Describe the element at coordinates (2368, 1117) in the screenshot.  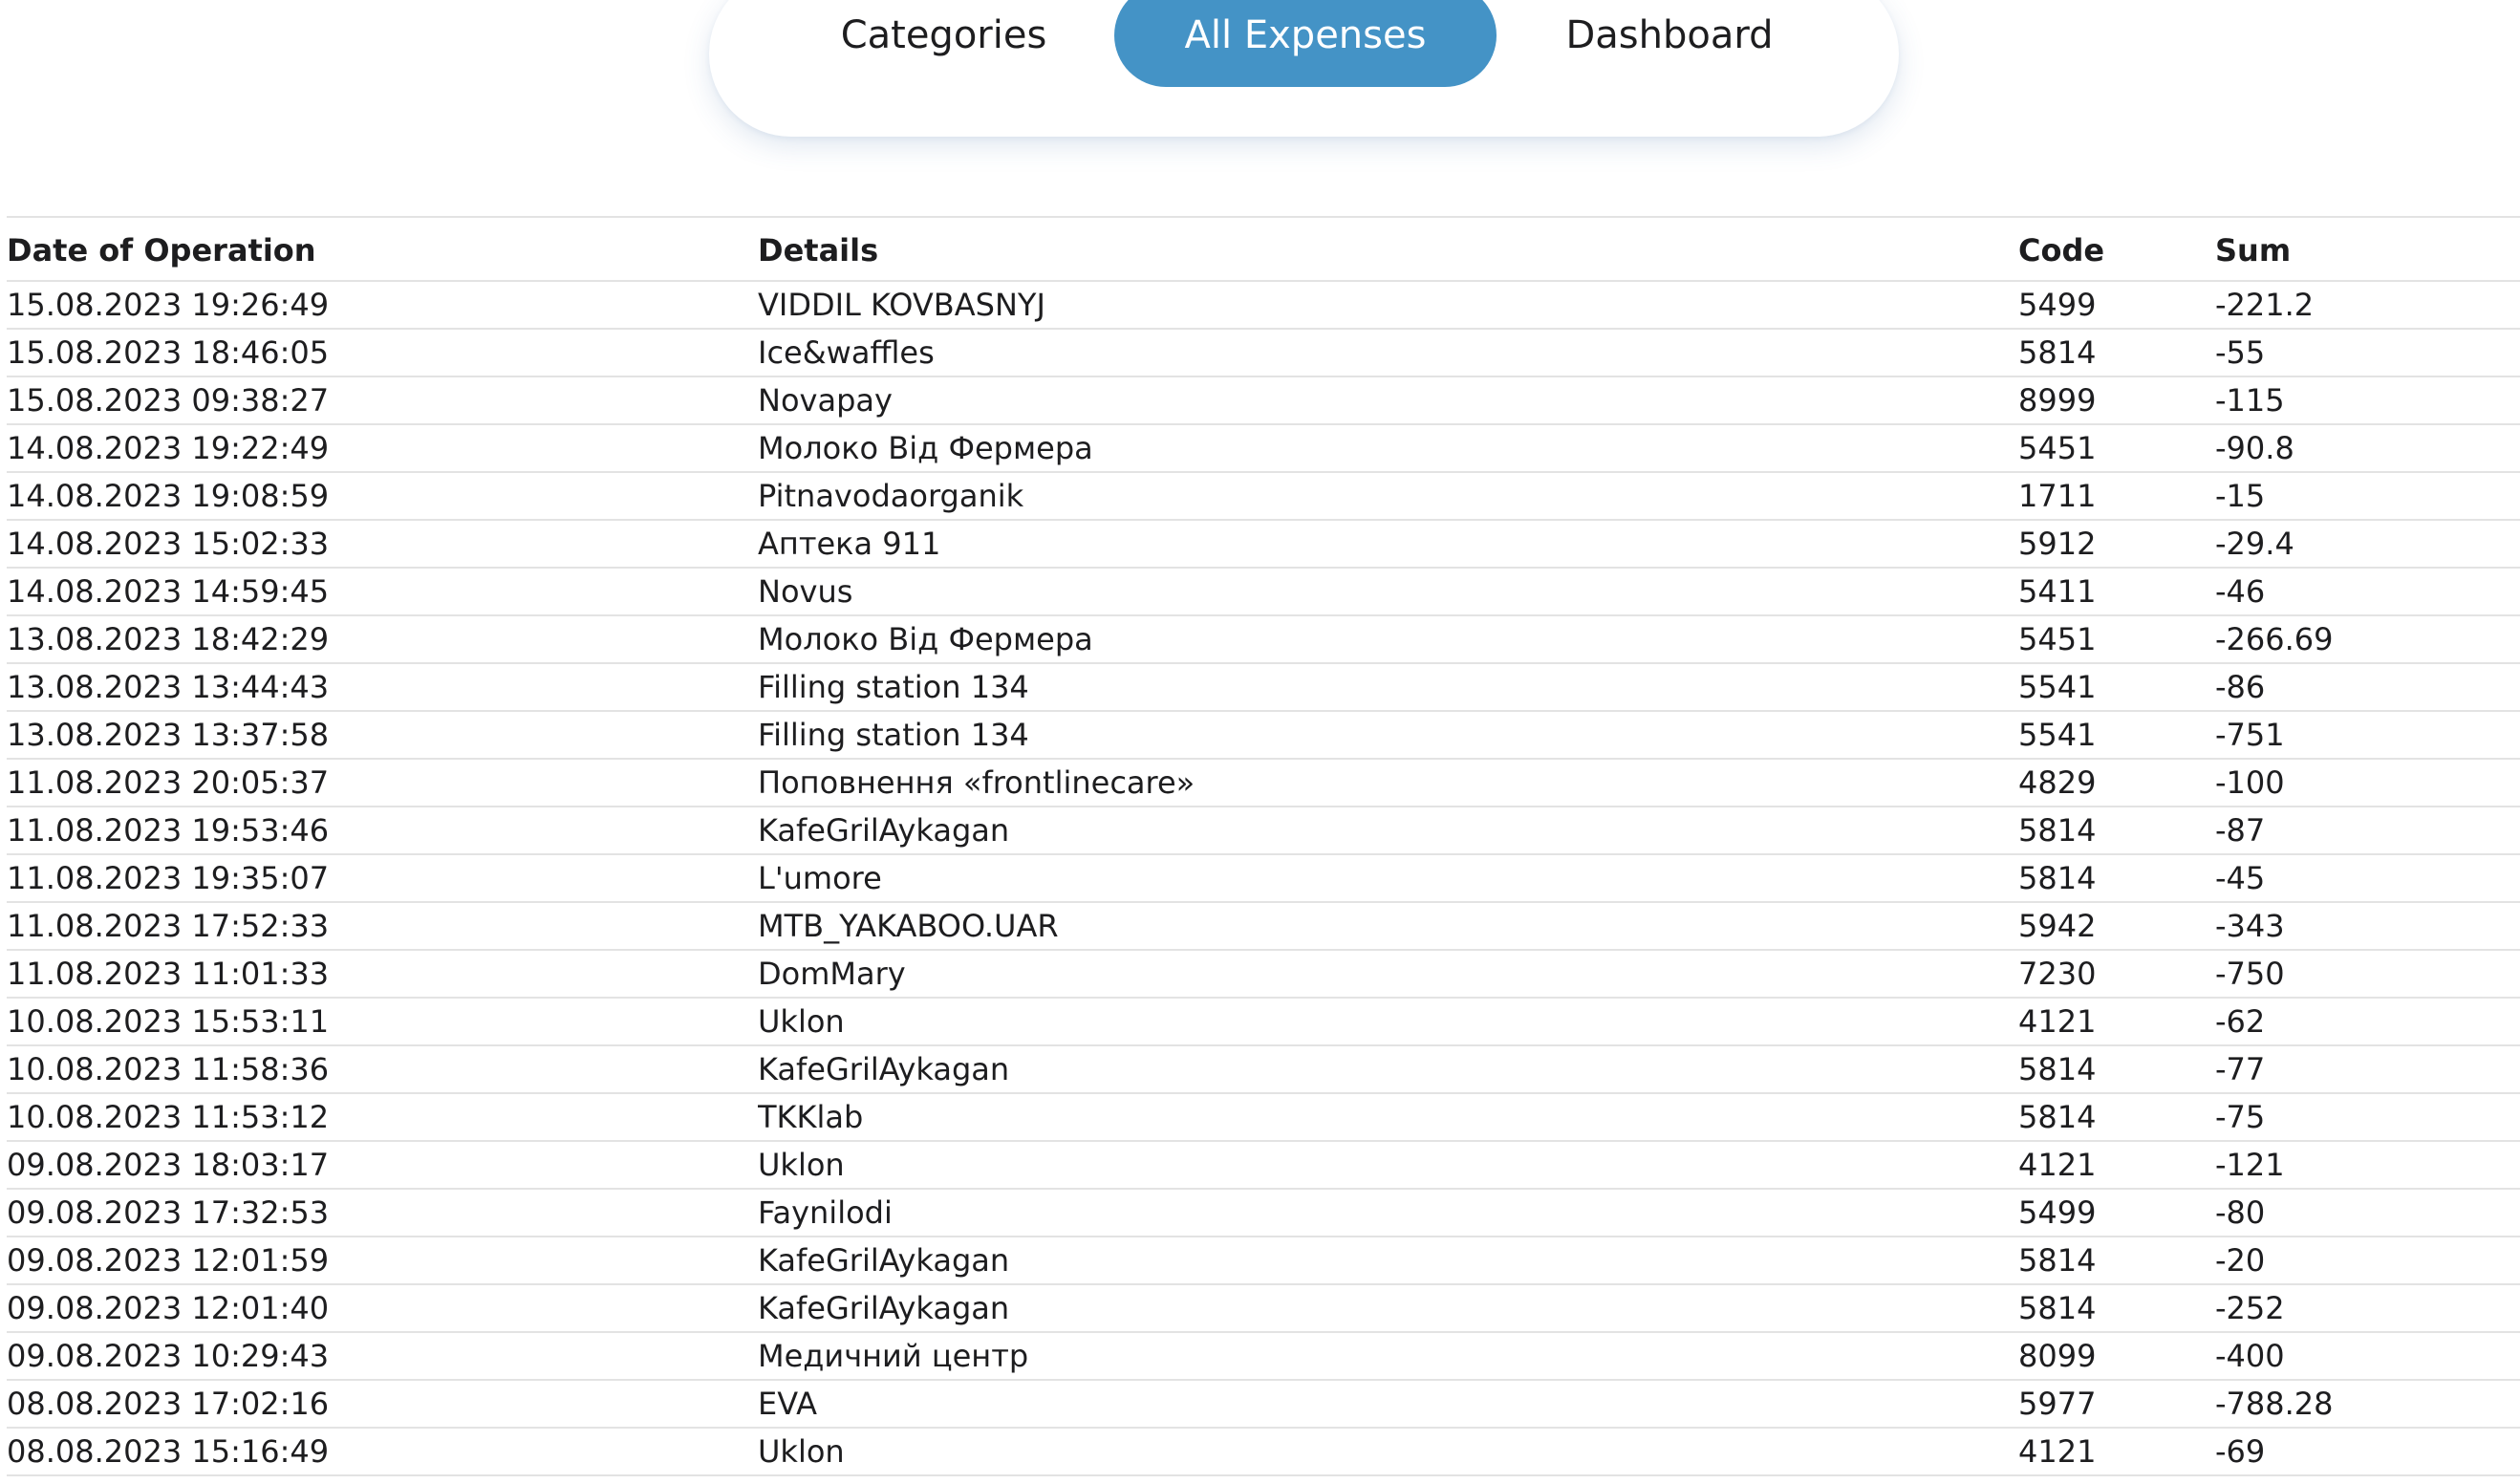
I see `cell-sum: -75` at that location.